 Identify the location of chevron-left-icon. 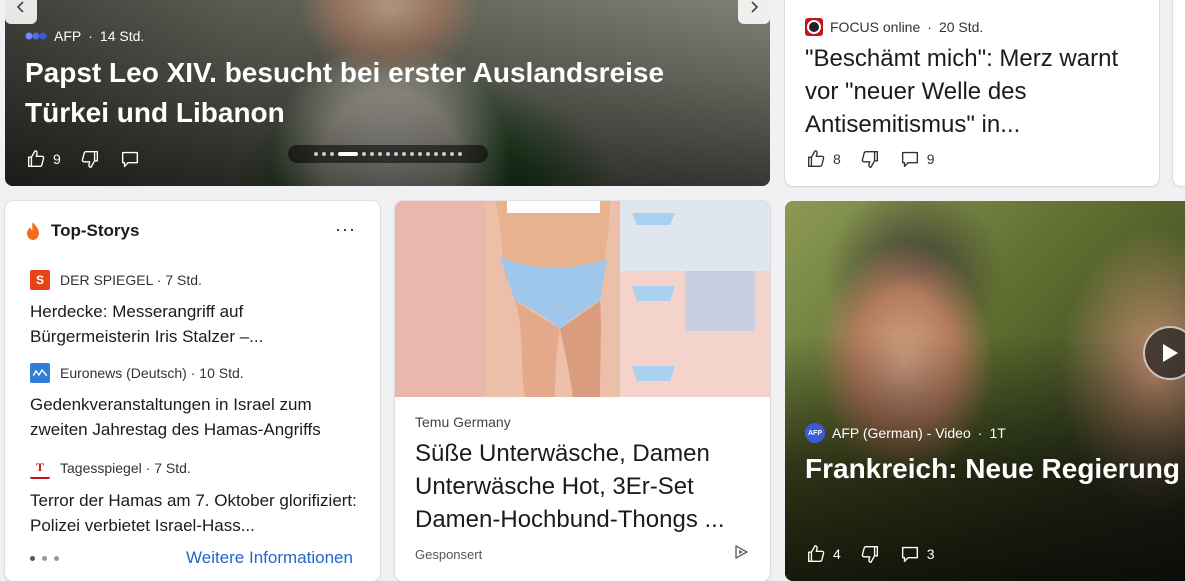
(20, 7).